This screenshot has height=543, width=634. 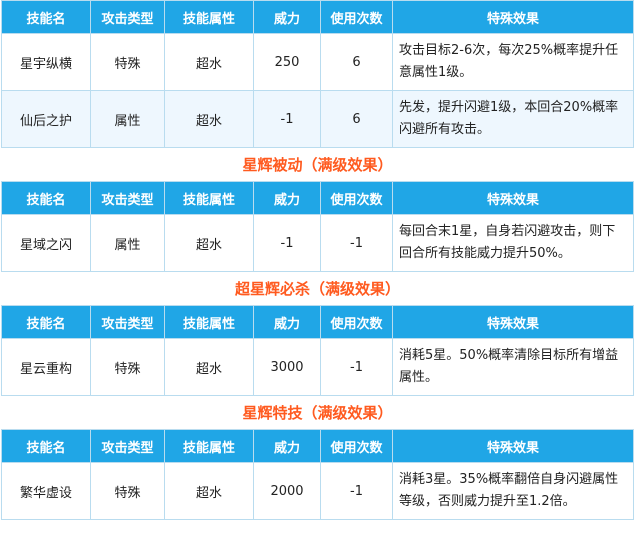 What do you see at coordinates (287, 62) in the screenshot?
I see `power: 250` at bounding box center [287, 62].